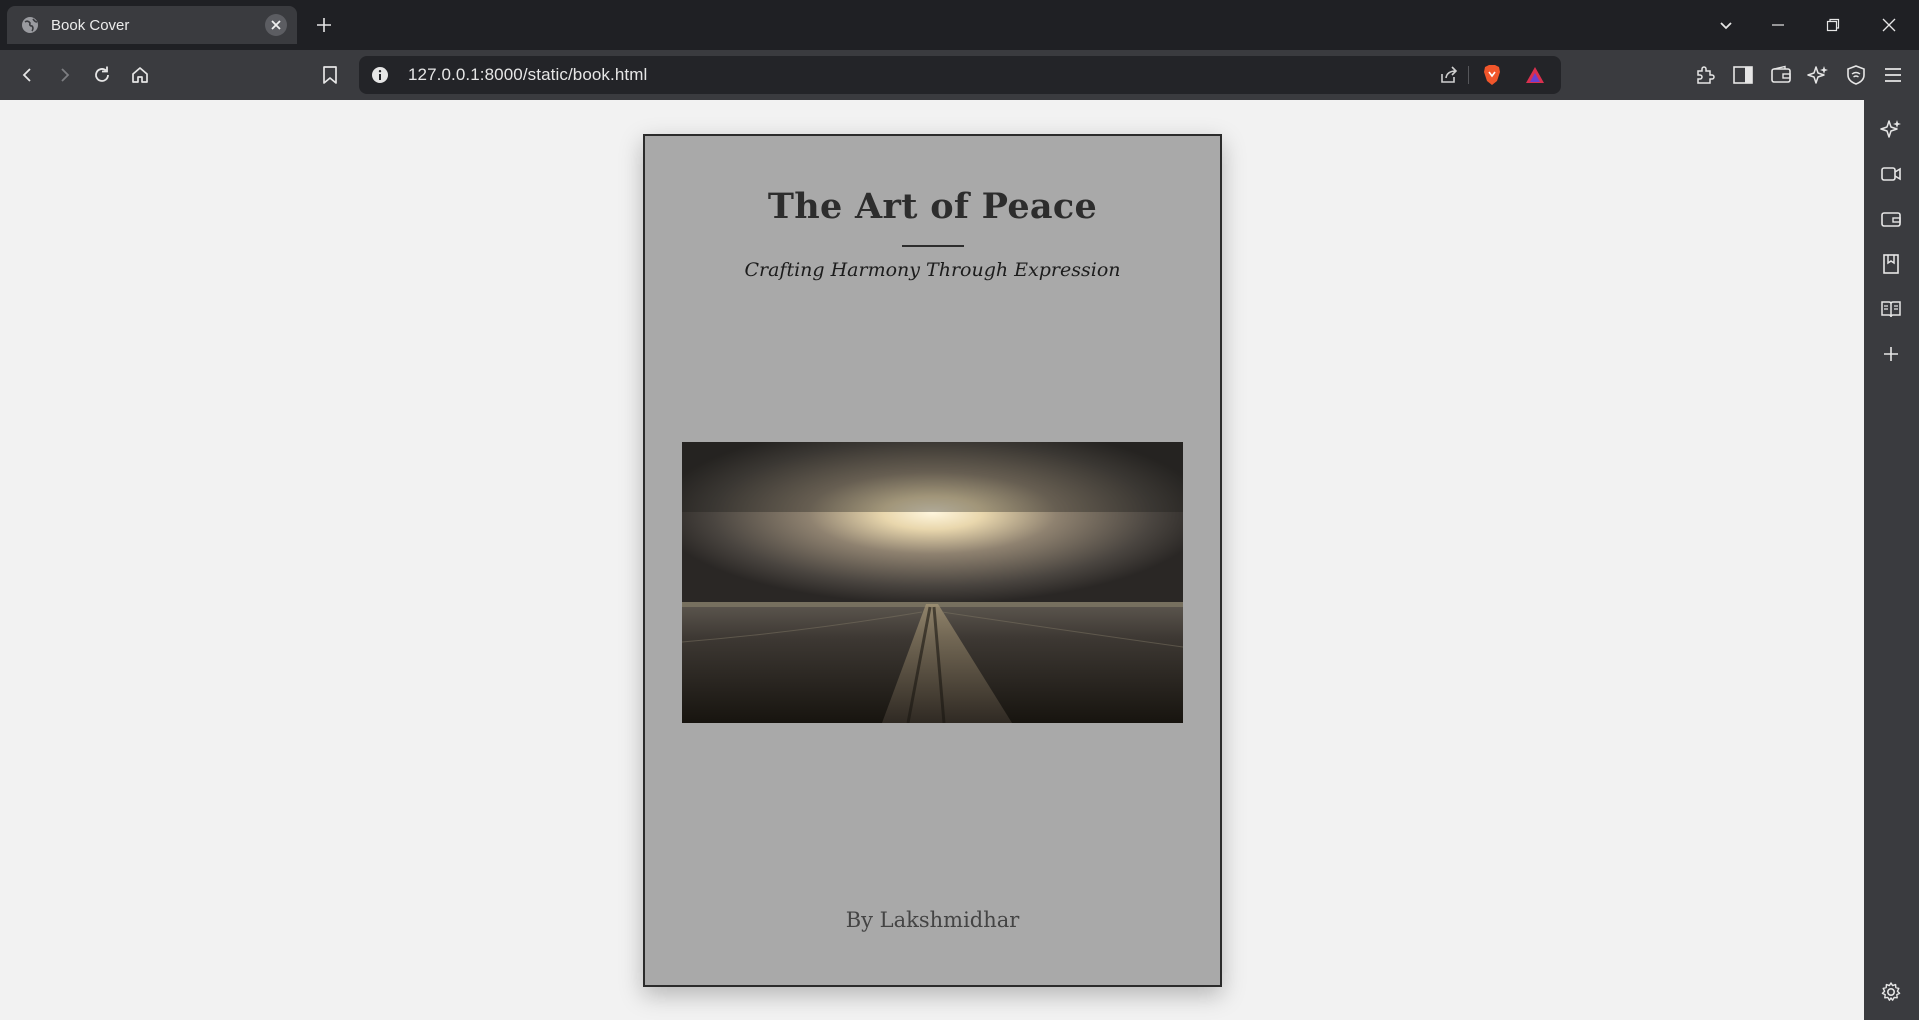  What do you see at coordinates (30, 25) in the screenshot?
I see `globe-icon` at bounding box center [30, 25].